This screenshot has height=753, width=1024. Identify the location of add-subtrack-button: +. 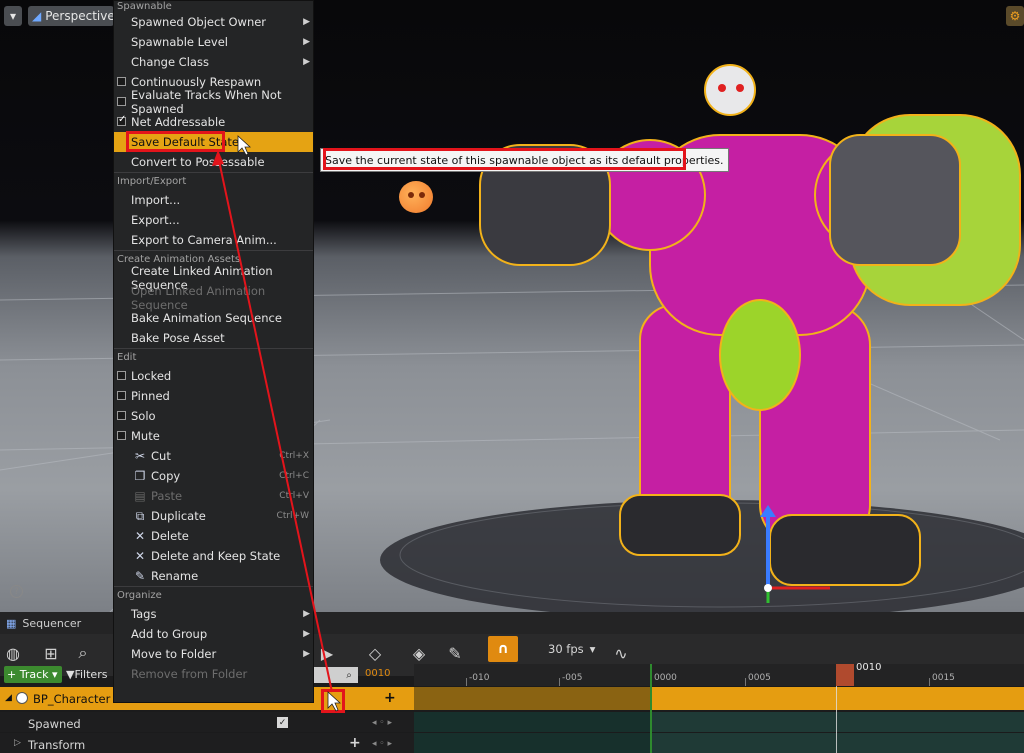
(390, 698).